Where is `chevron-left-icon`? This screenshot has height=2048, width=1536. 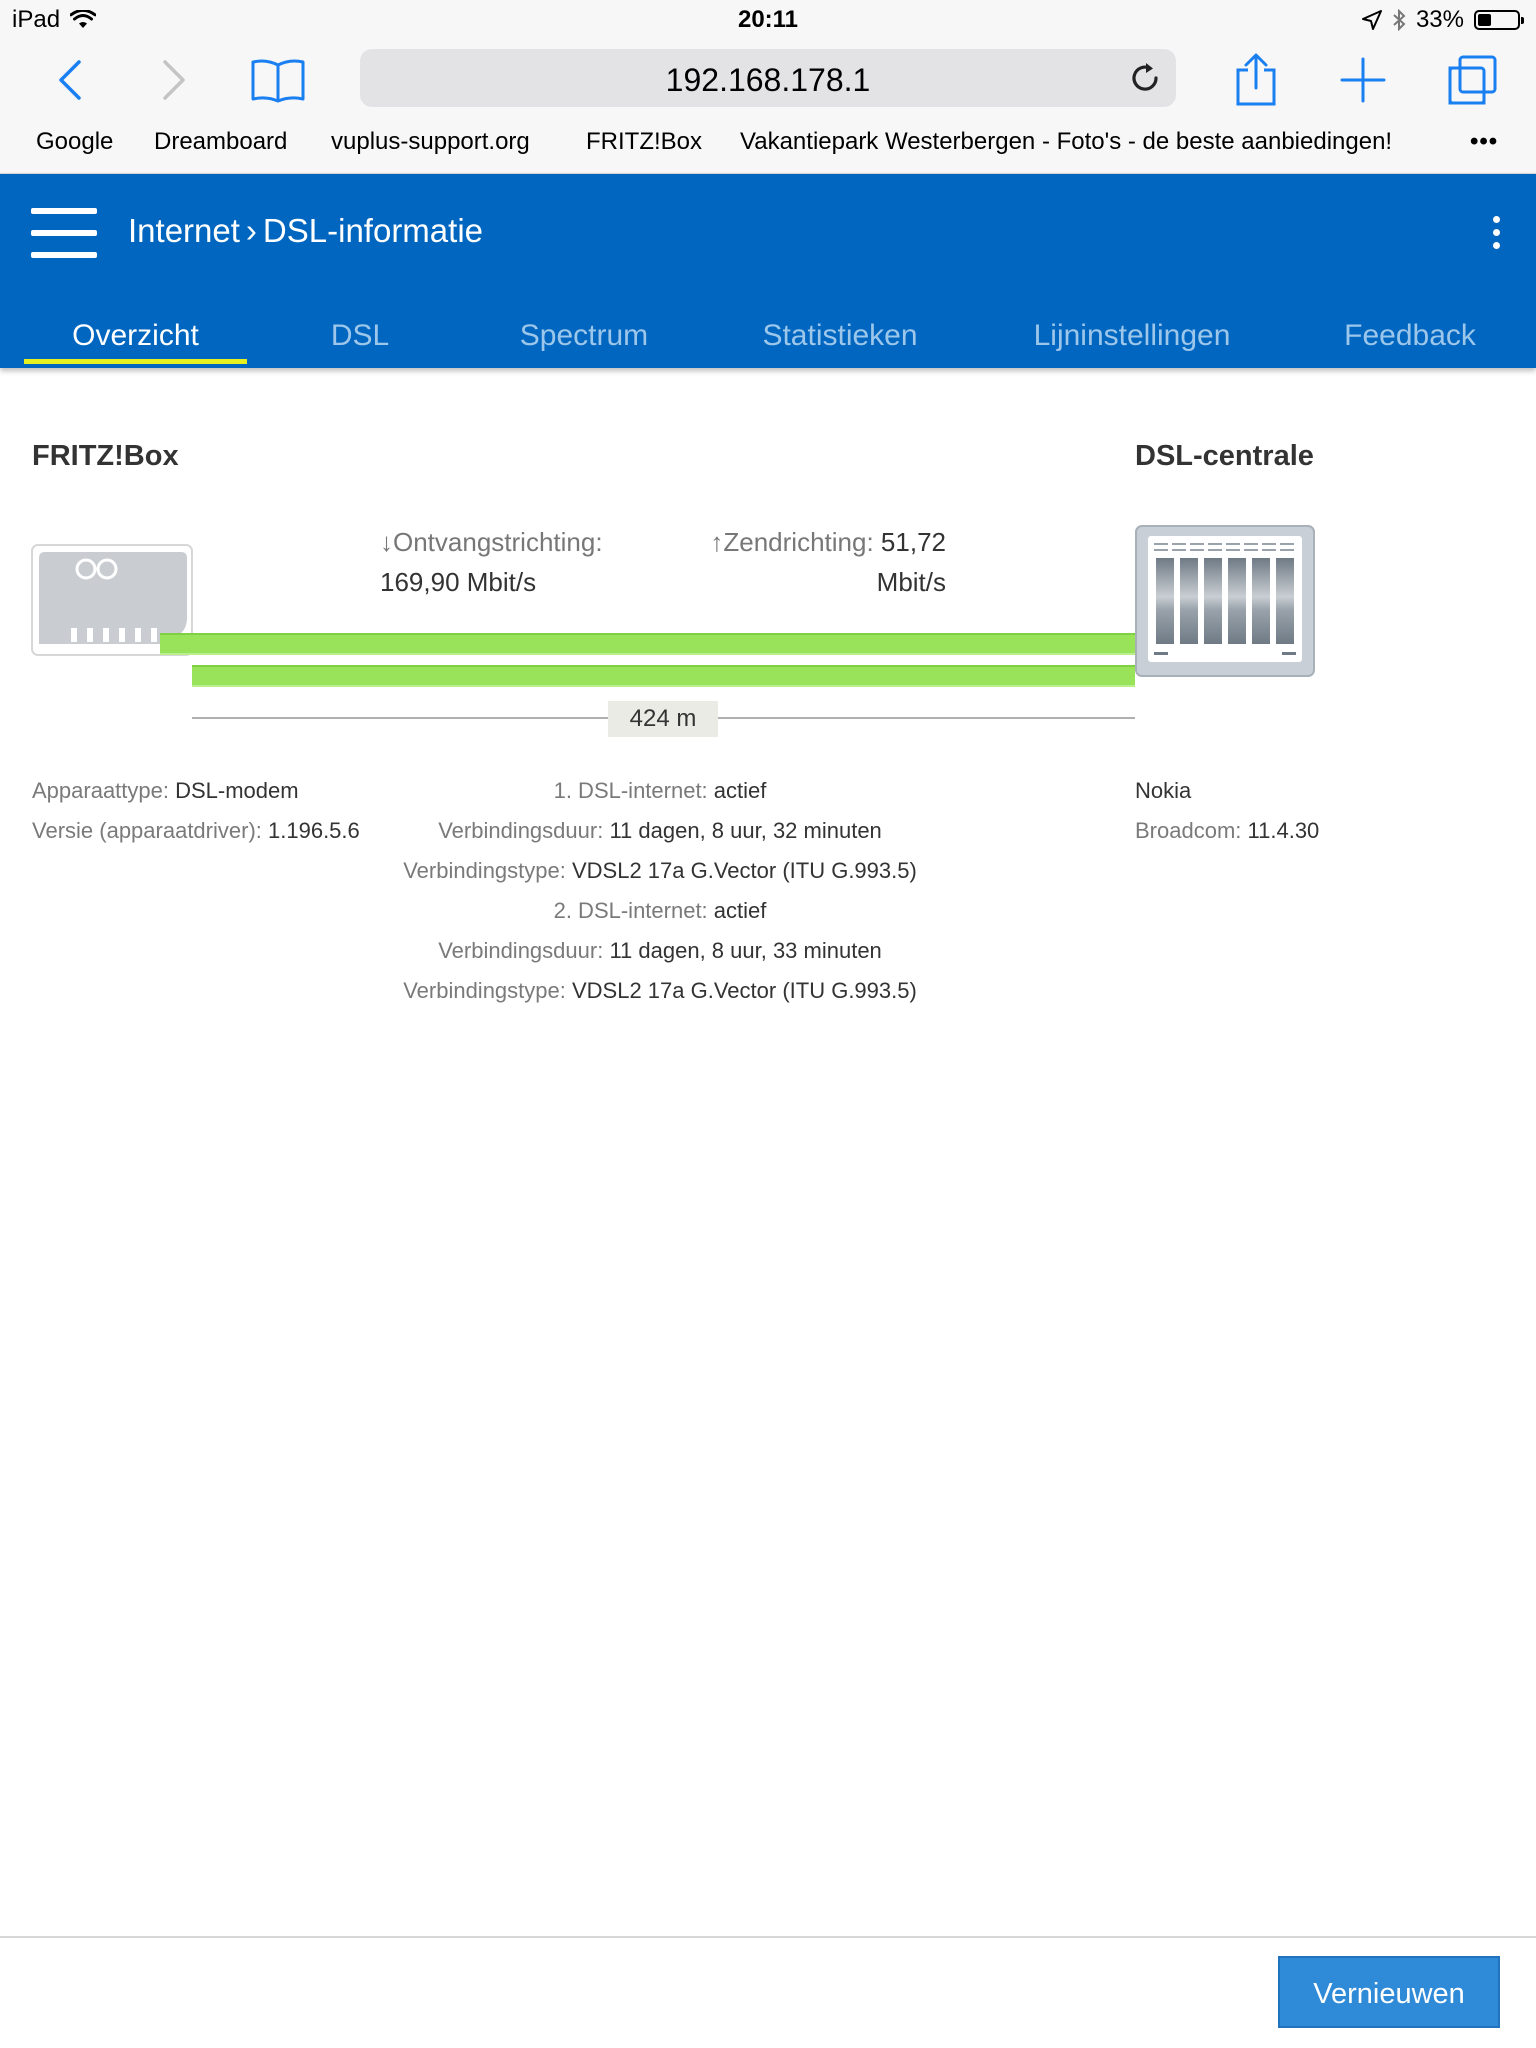
chevron-left-icon is located at coordinates (70, 80).